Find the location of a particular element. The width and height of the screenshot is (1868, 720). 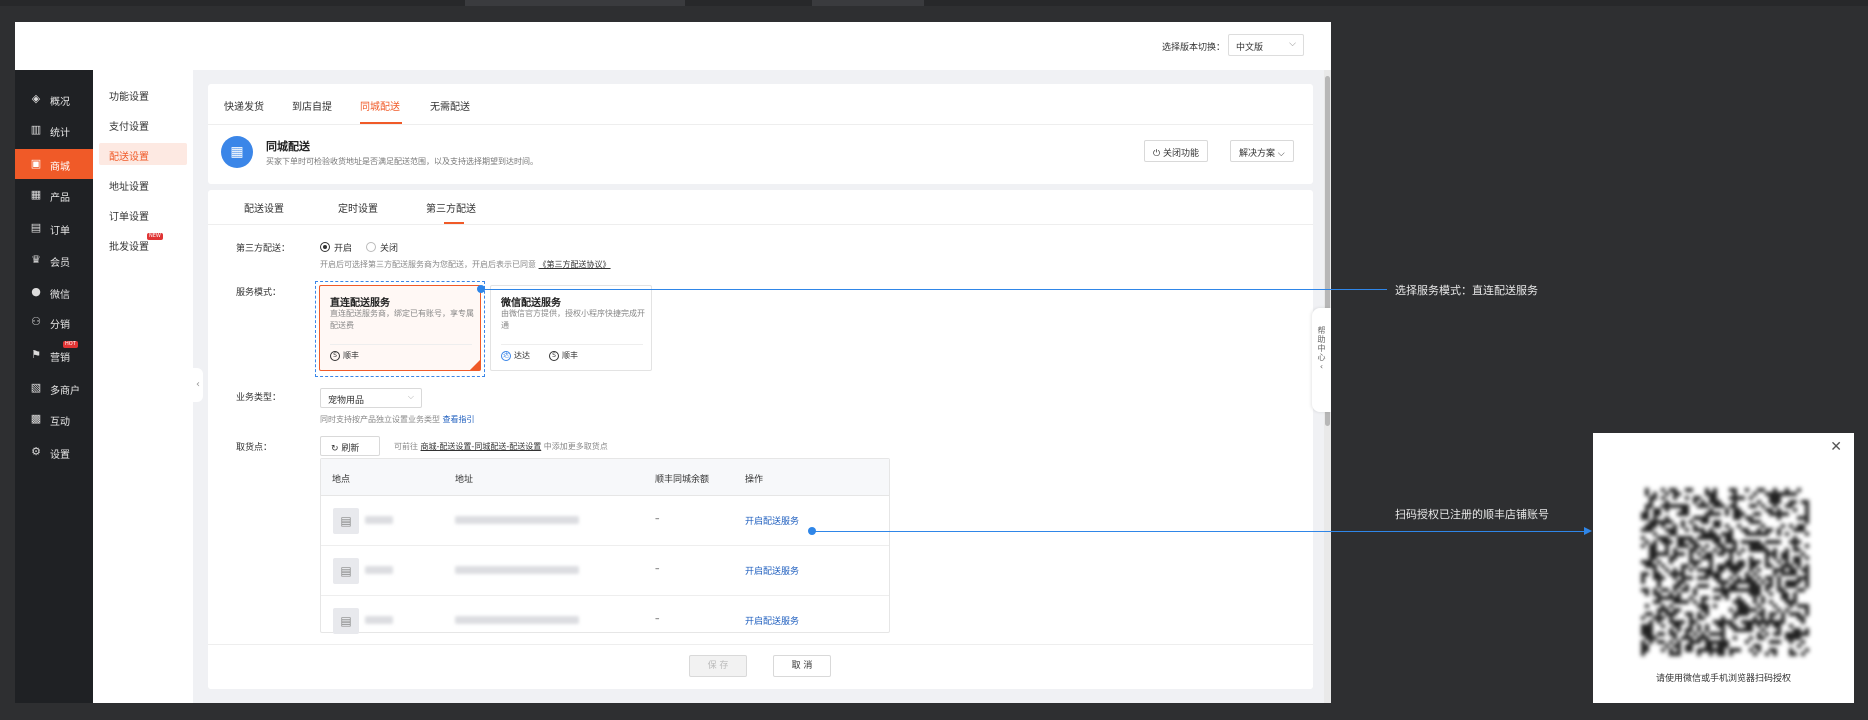

tab-express: 快递发货 is located at coordinates (244, 105).